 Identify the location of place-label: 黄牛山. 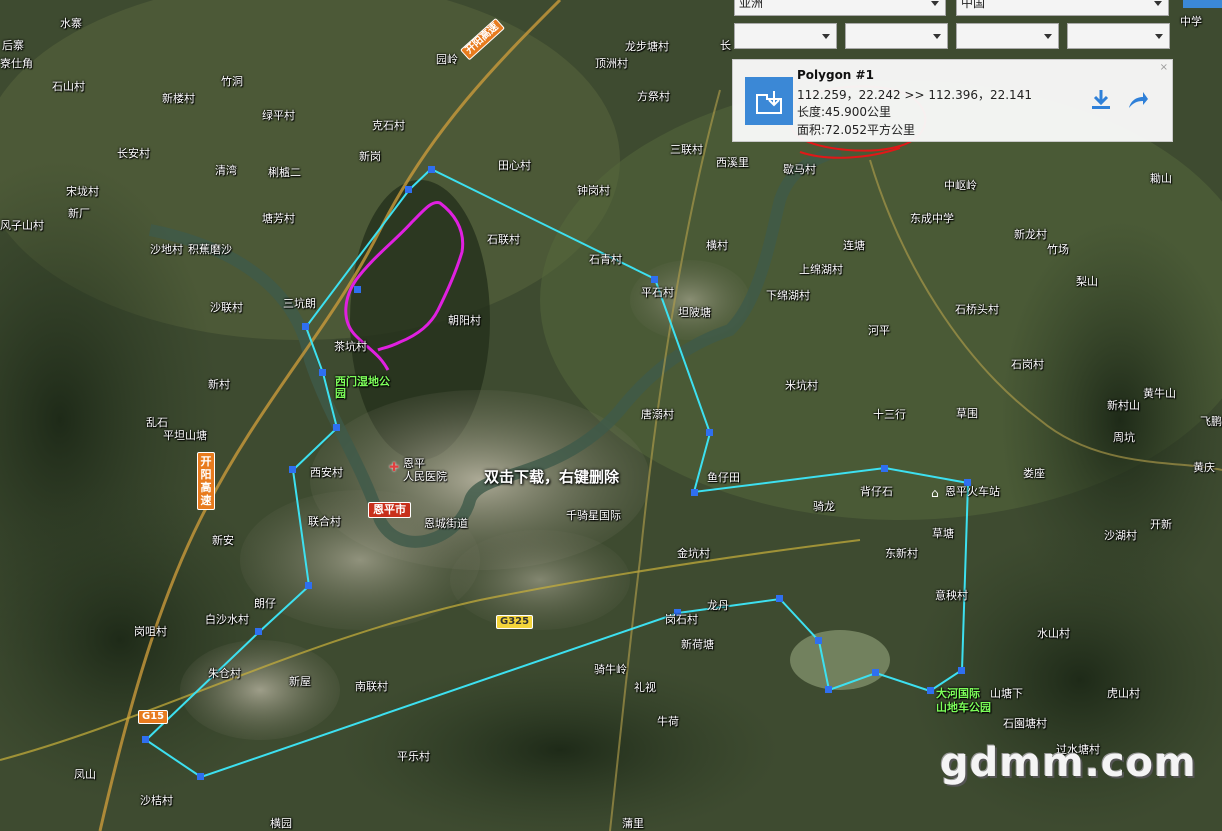
(1159, 393).